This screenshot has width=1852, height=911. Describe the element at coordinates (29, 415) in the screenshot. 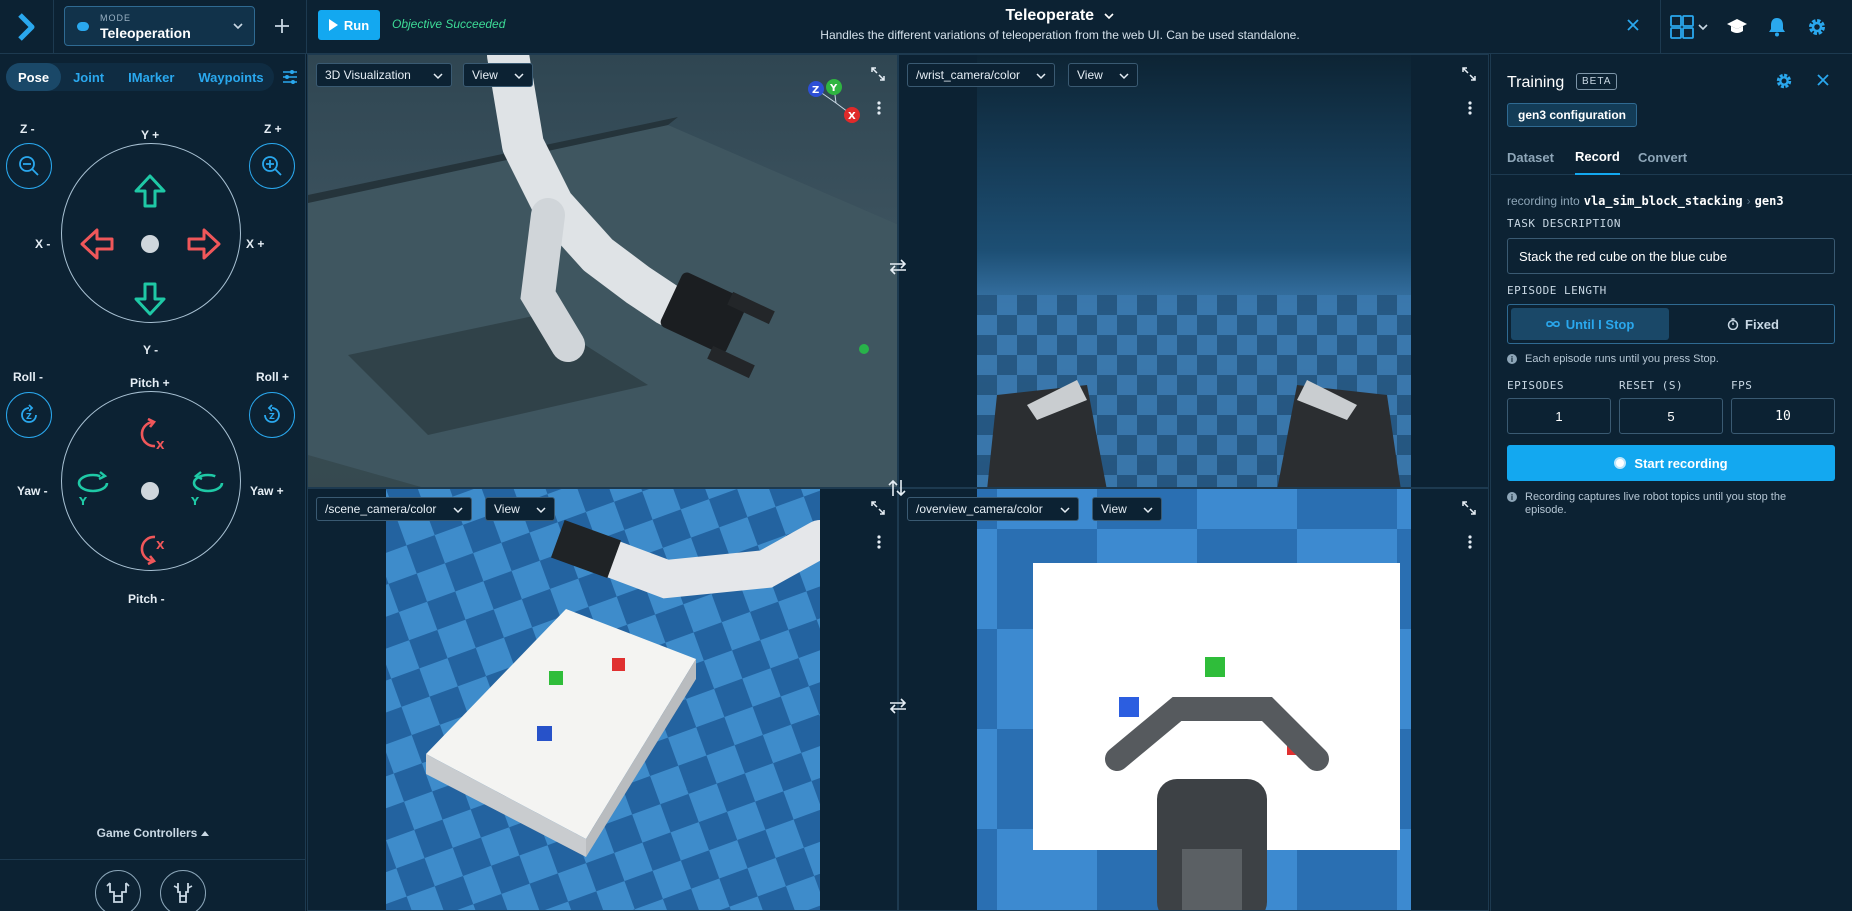

I see `roll-minus-button: Z` at that location.